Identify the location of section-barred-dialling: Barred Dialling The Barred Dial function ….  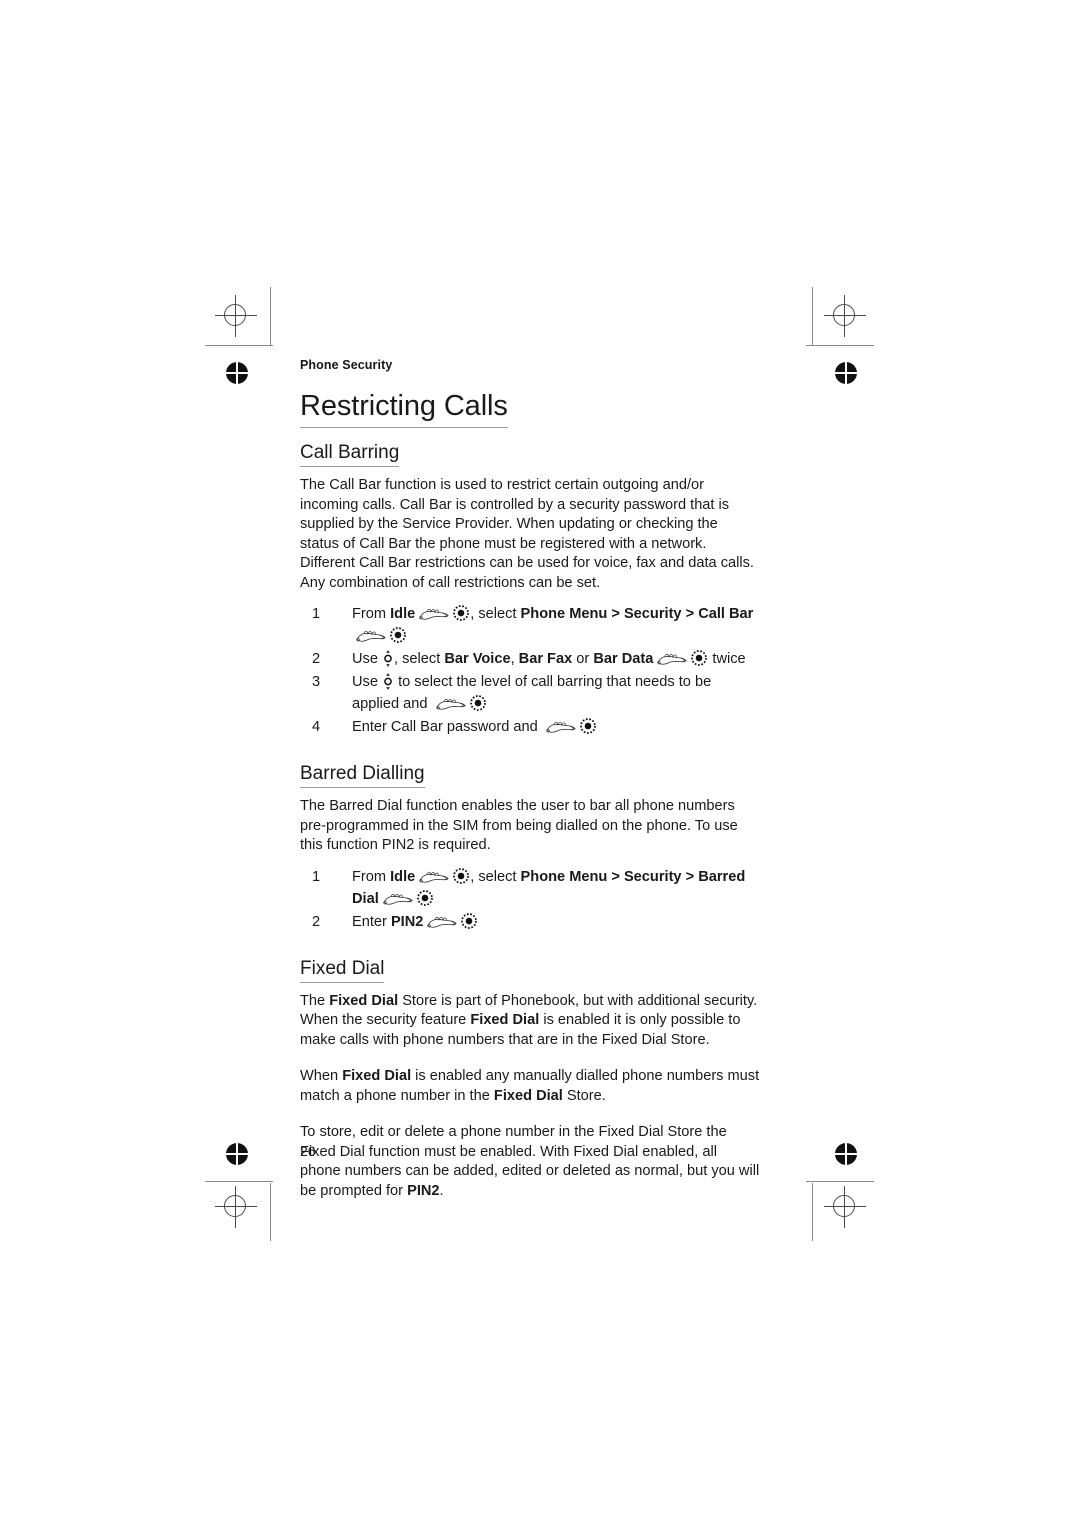
(530, 836).